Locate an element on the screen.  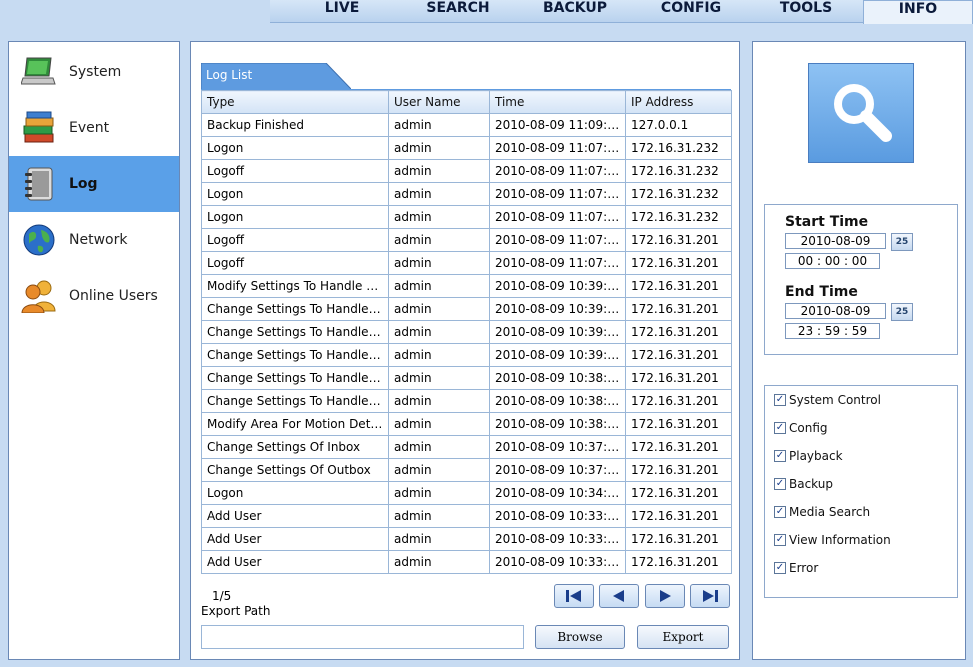
search-button is located at coordinates (861, 113).